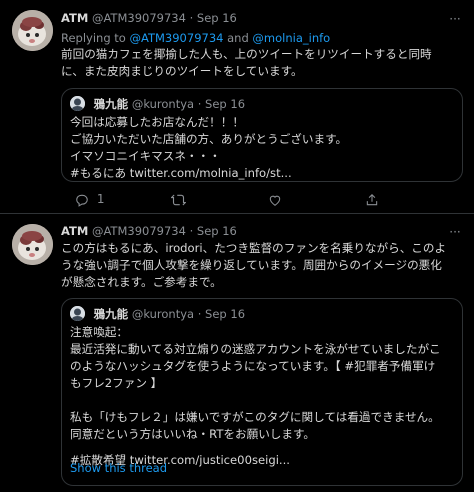 This screenshot has width=474, height=492. I want to click on replying-and: and, so click(238, 38).